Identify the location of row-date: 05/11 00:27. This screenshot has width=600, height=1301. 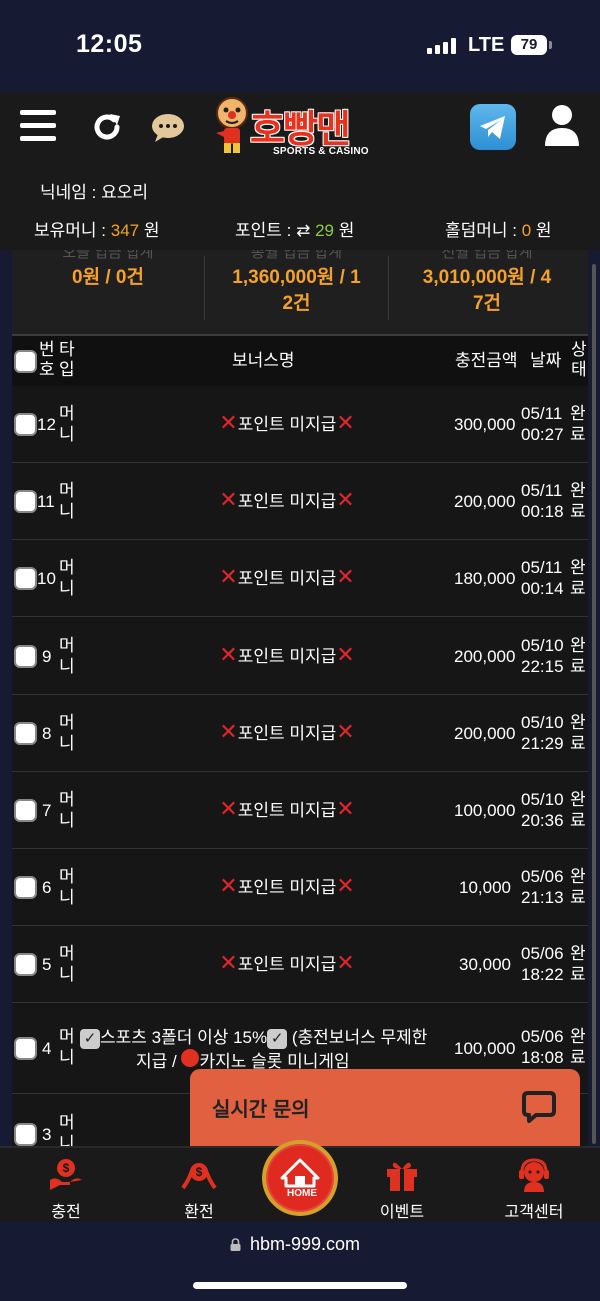
(542, 424).